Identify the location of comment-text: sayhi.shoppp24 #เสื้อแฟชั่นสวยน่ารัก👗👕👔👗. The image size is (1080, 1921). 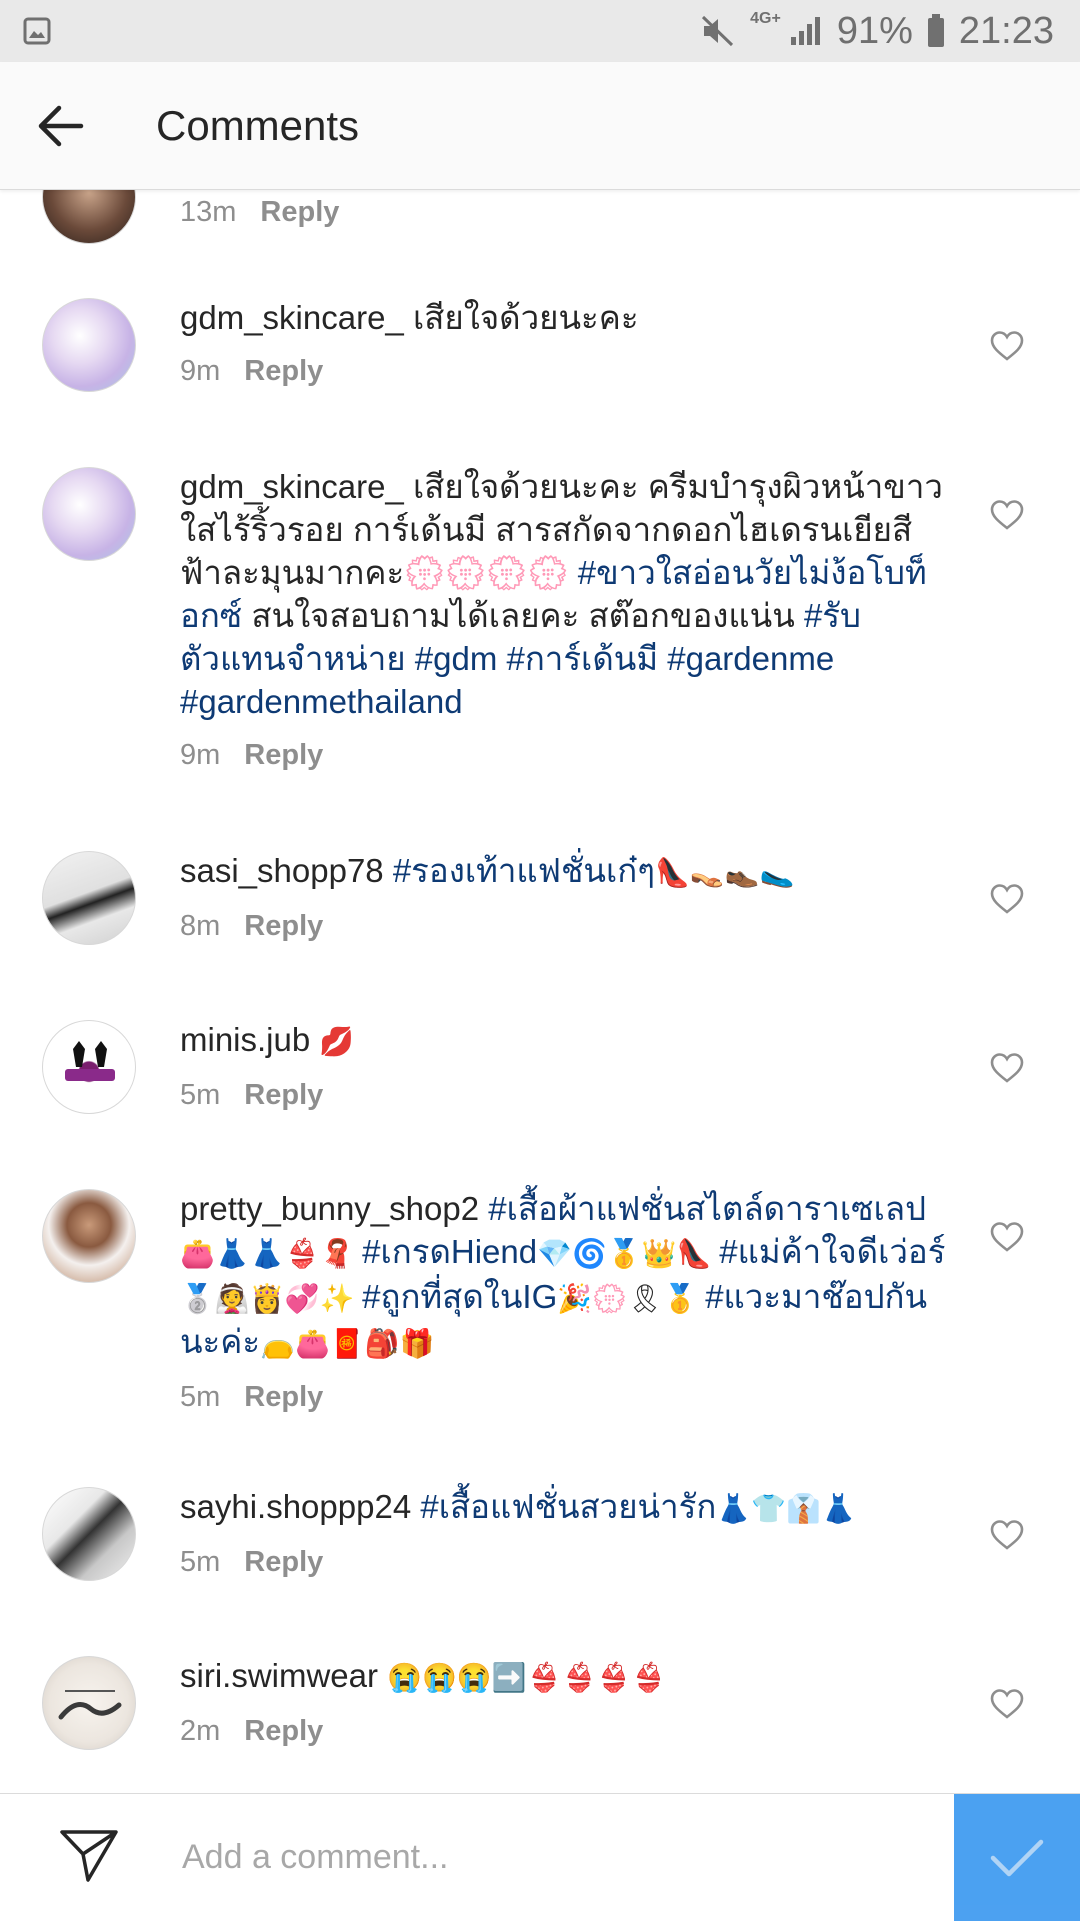
(518, 1506).